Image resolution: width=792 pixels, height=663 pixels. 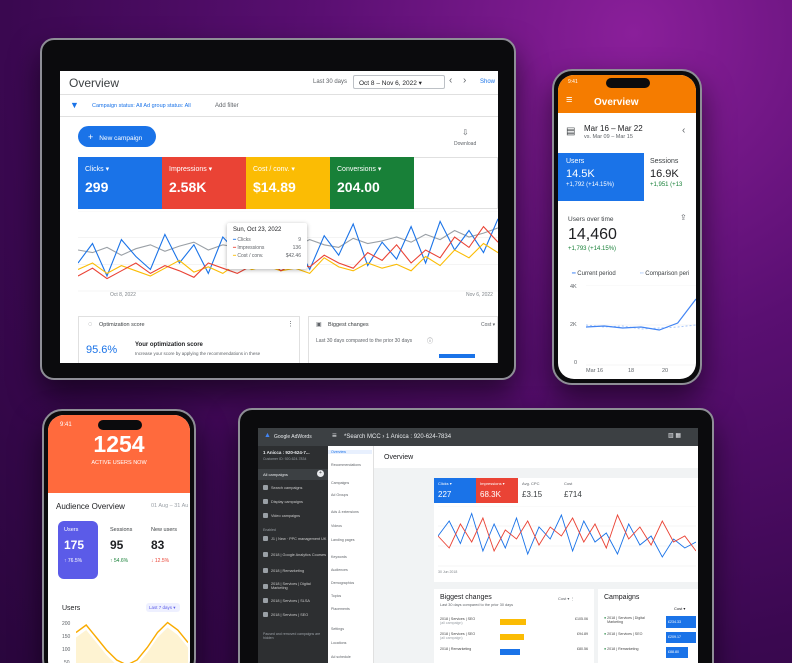 What do you see at coordinates (120, 183) in the screenshot?
I see `kpi-clicks: Clicks ▾ 299` at bounding box center [120, 183].